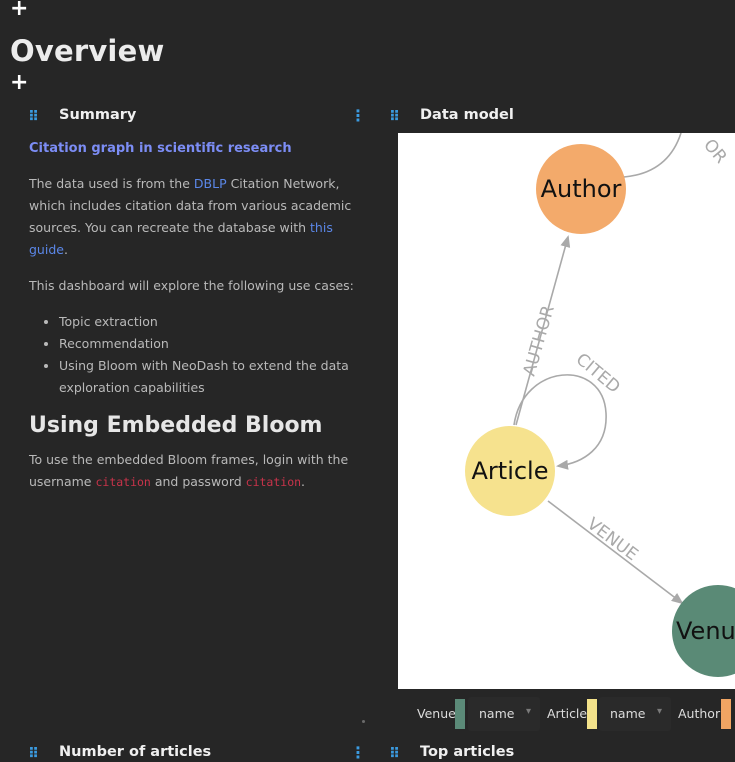  I want to click on list-item: Recommendation, so click(211, 344).